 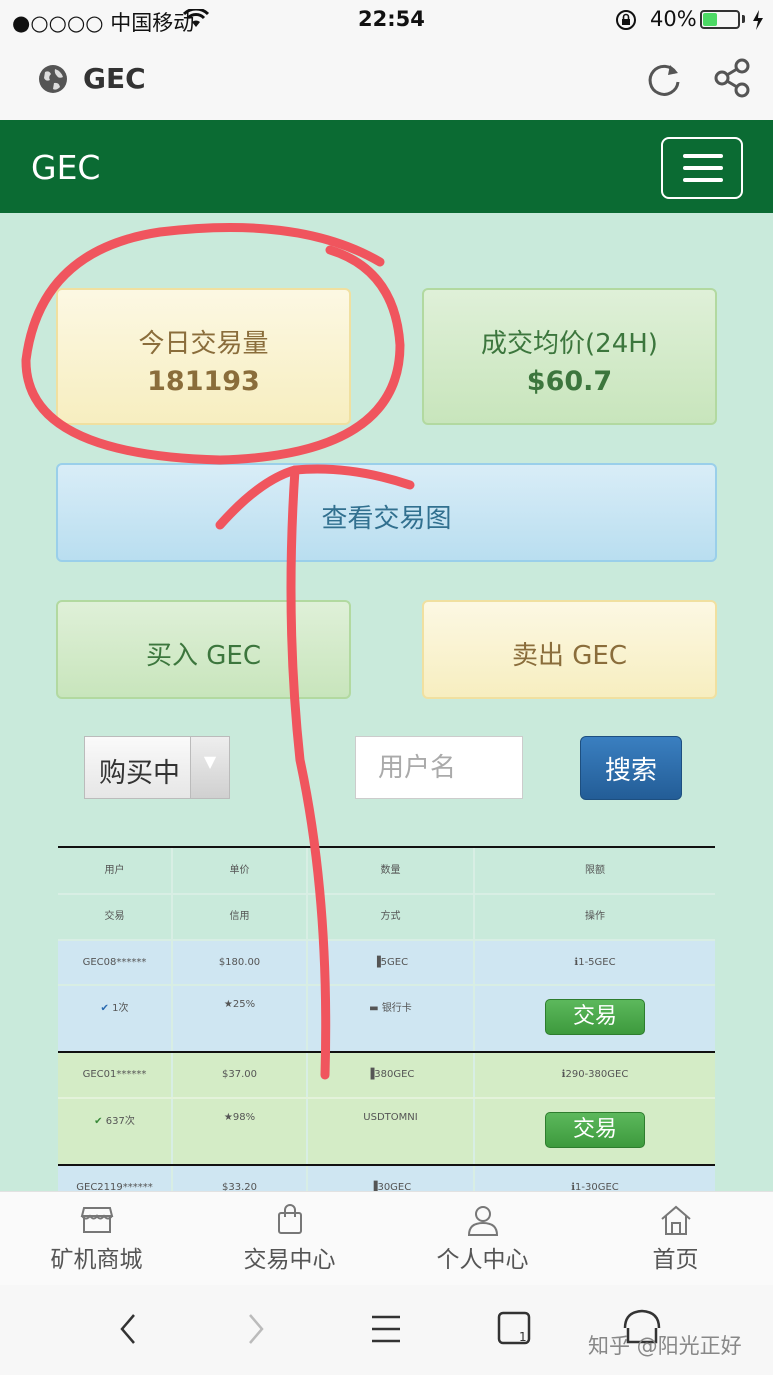 I want to click on clock: 22:54, so click(x=391, y=19).